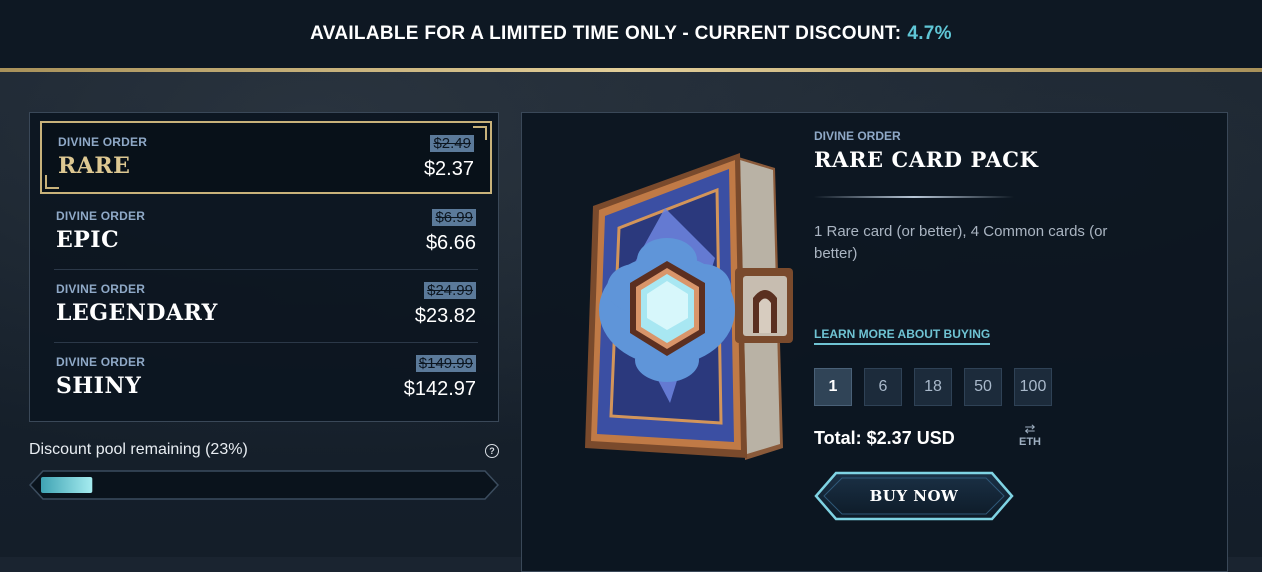 This screenshot has width=1262, height=572. I want to click on swap-arrows-icon: ⇄, so click(1030, 428).